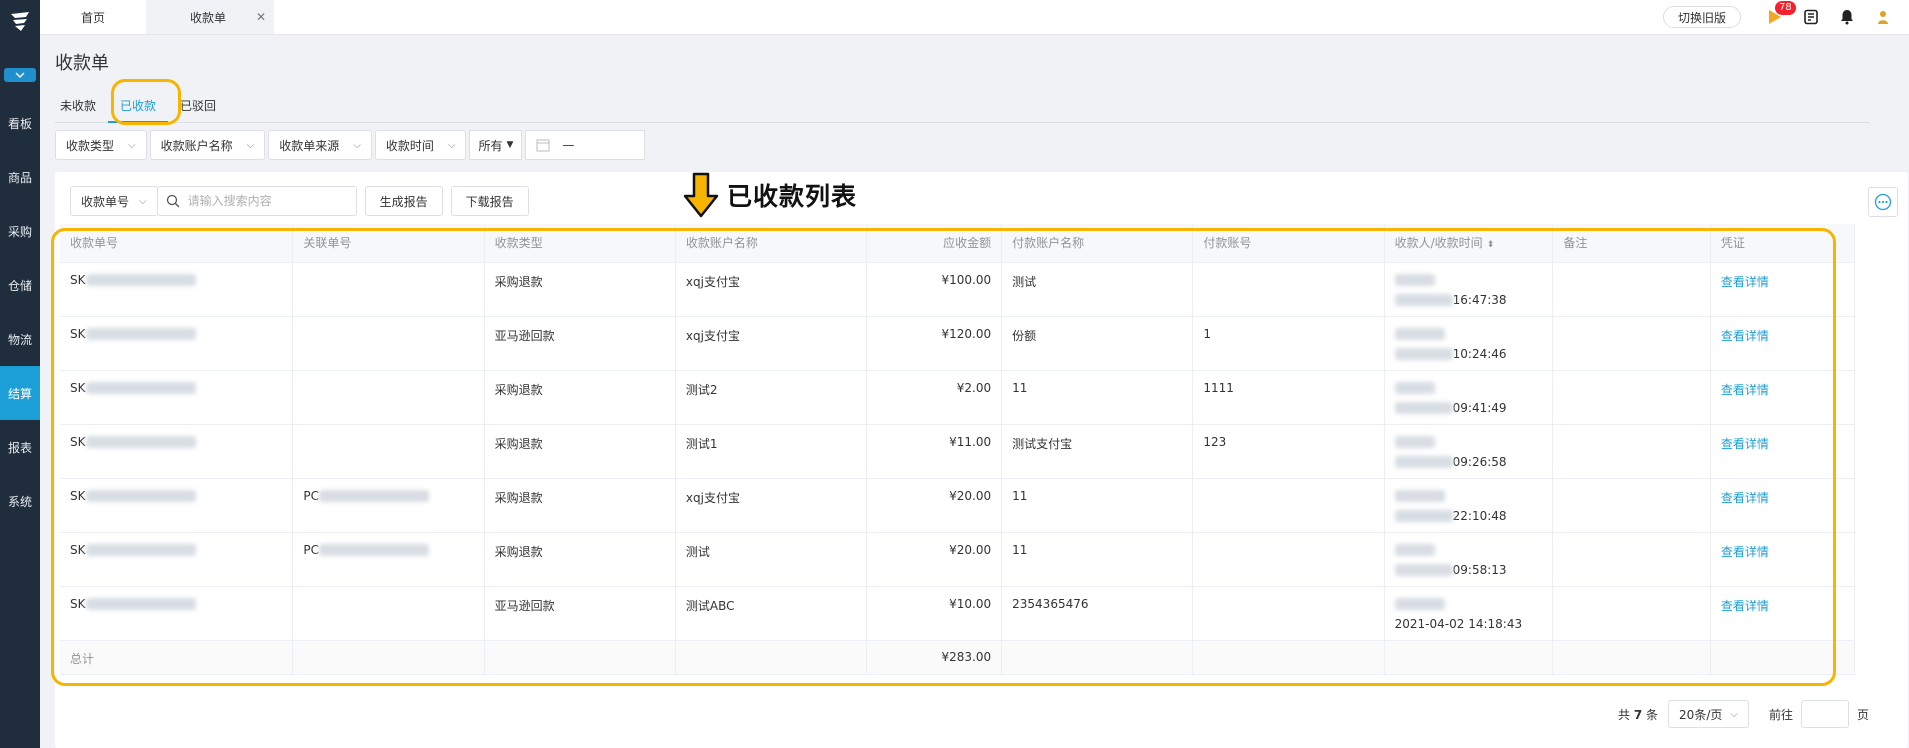  What do you see at coordinates (20, 123) in the screenshot?
I see `sidebar-item-dashboard: 看板` at bounding box center [20, 123].